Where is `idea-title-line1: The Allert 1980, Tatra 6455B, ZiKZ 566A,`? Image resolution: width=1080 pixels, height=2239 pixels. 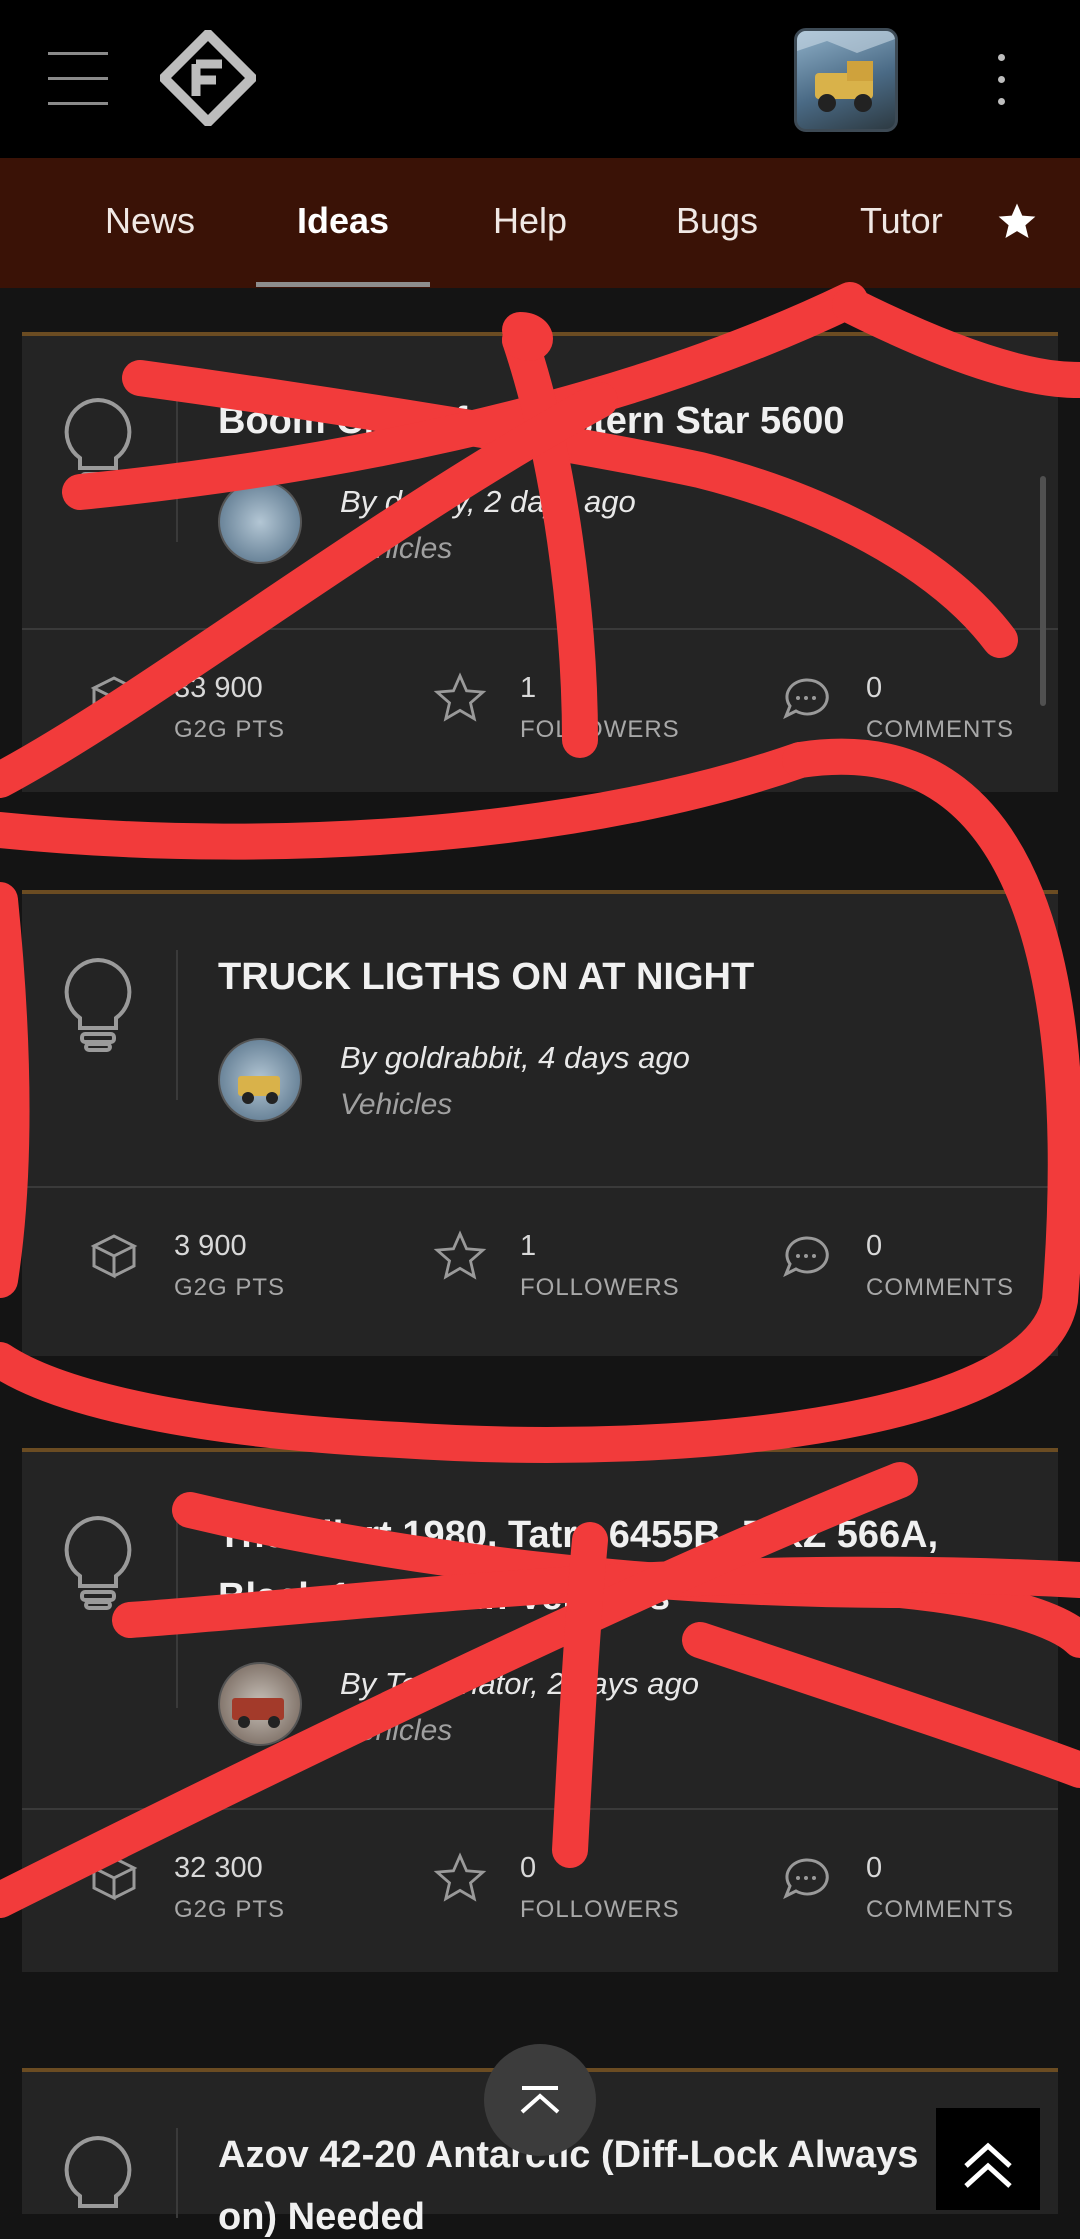
idea-title-line1: The Allert 1980, Tatra 6455B, ZiKZ 566A, is located at coordinates (628, 1535).